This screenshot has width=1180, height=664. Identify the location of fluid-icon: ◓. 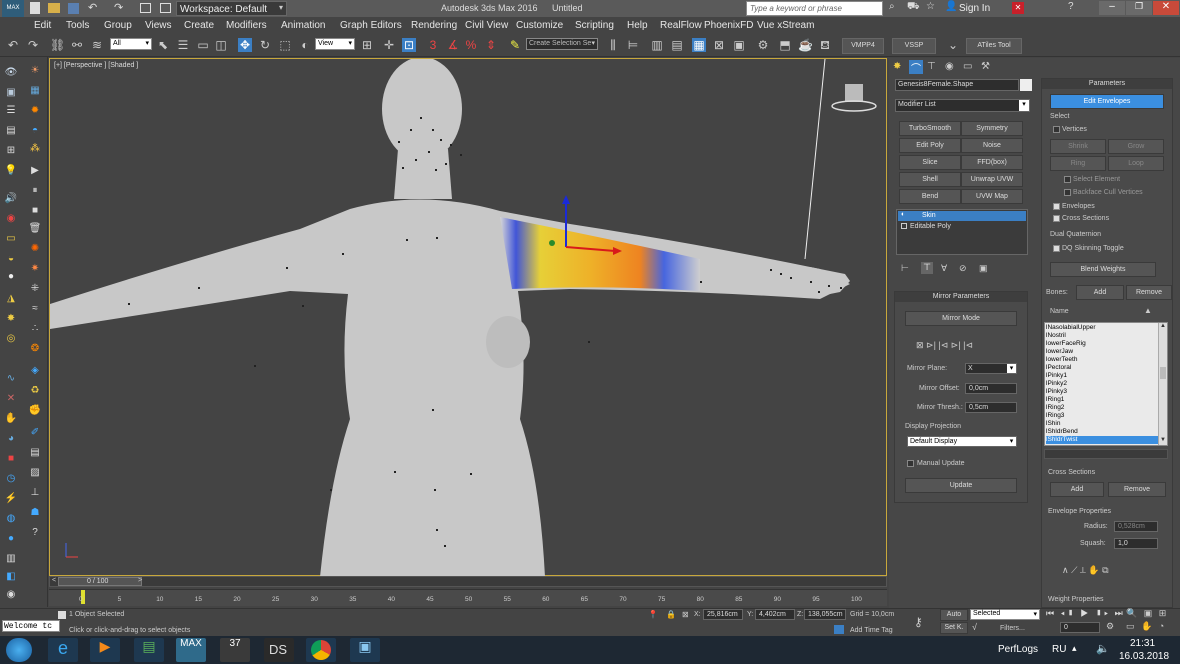
(35, 131).